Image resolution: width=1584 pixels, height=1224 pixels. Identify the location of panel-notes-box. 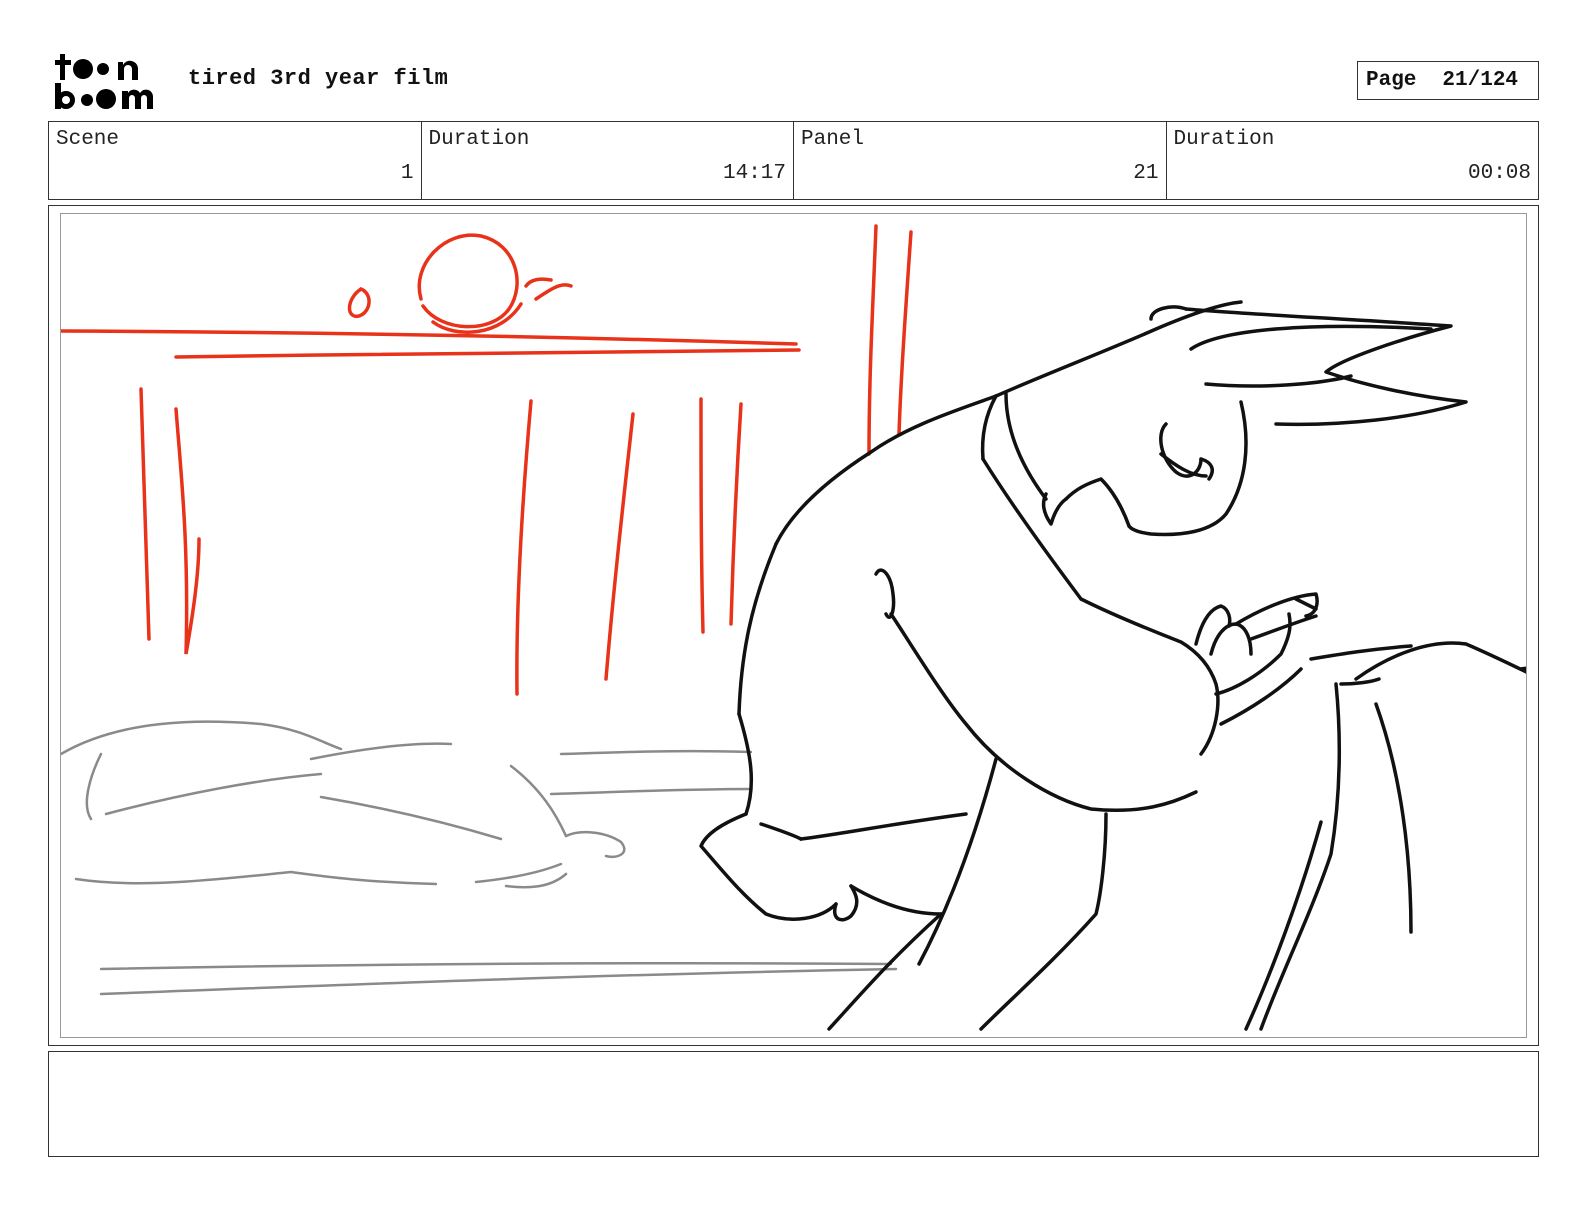
(793, 1104).